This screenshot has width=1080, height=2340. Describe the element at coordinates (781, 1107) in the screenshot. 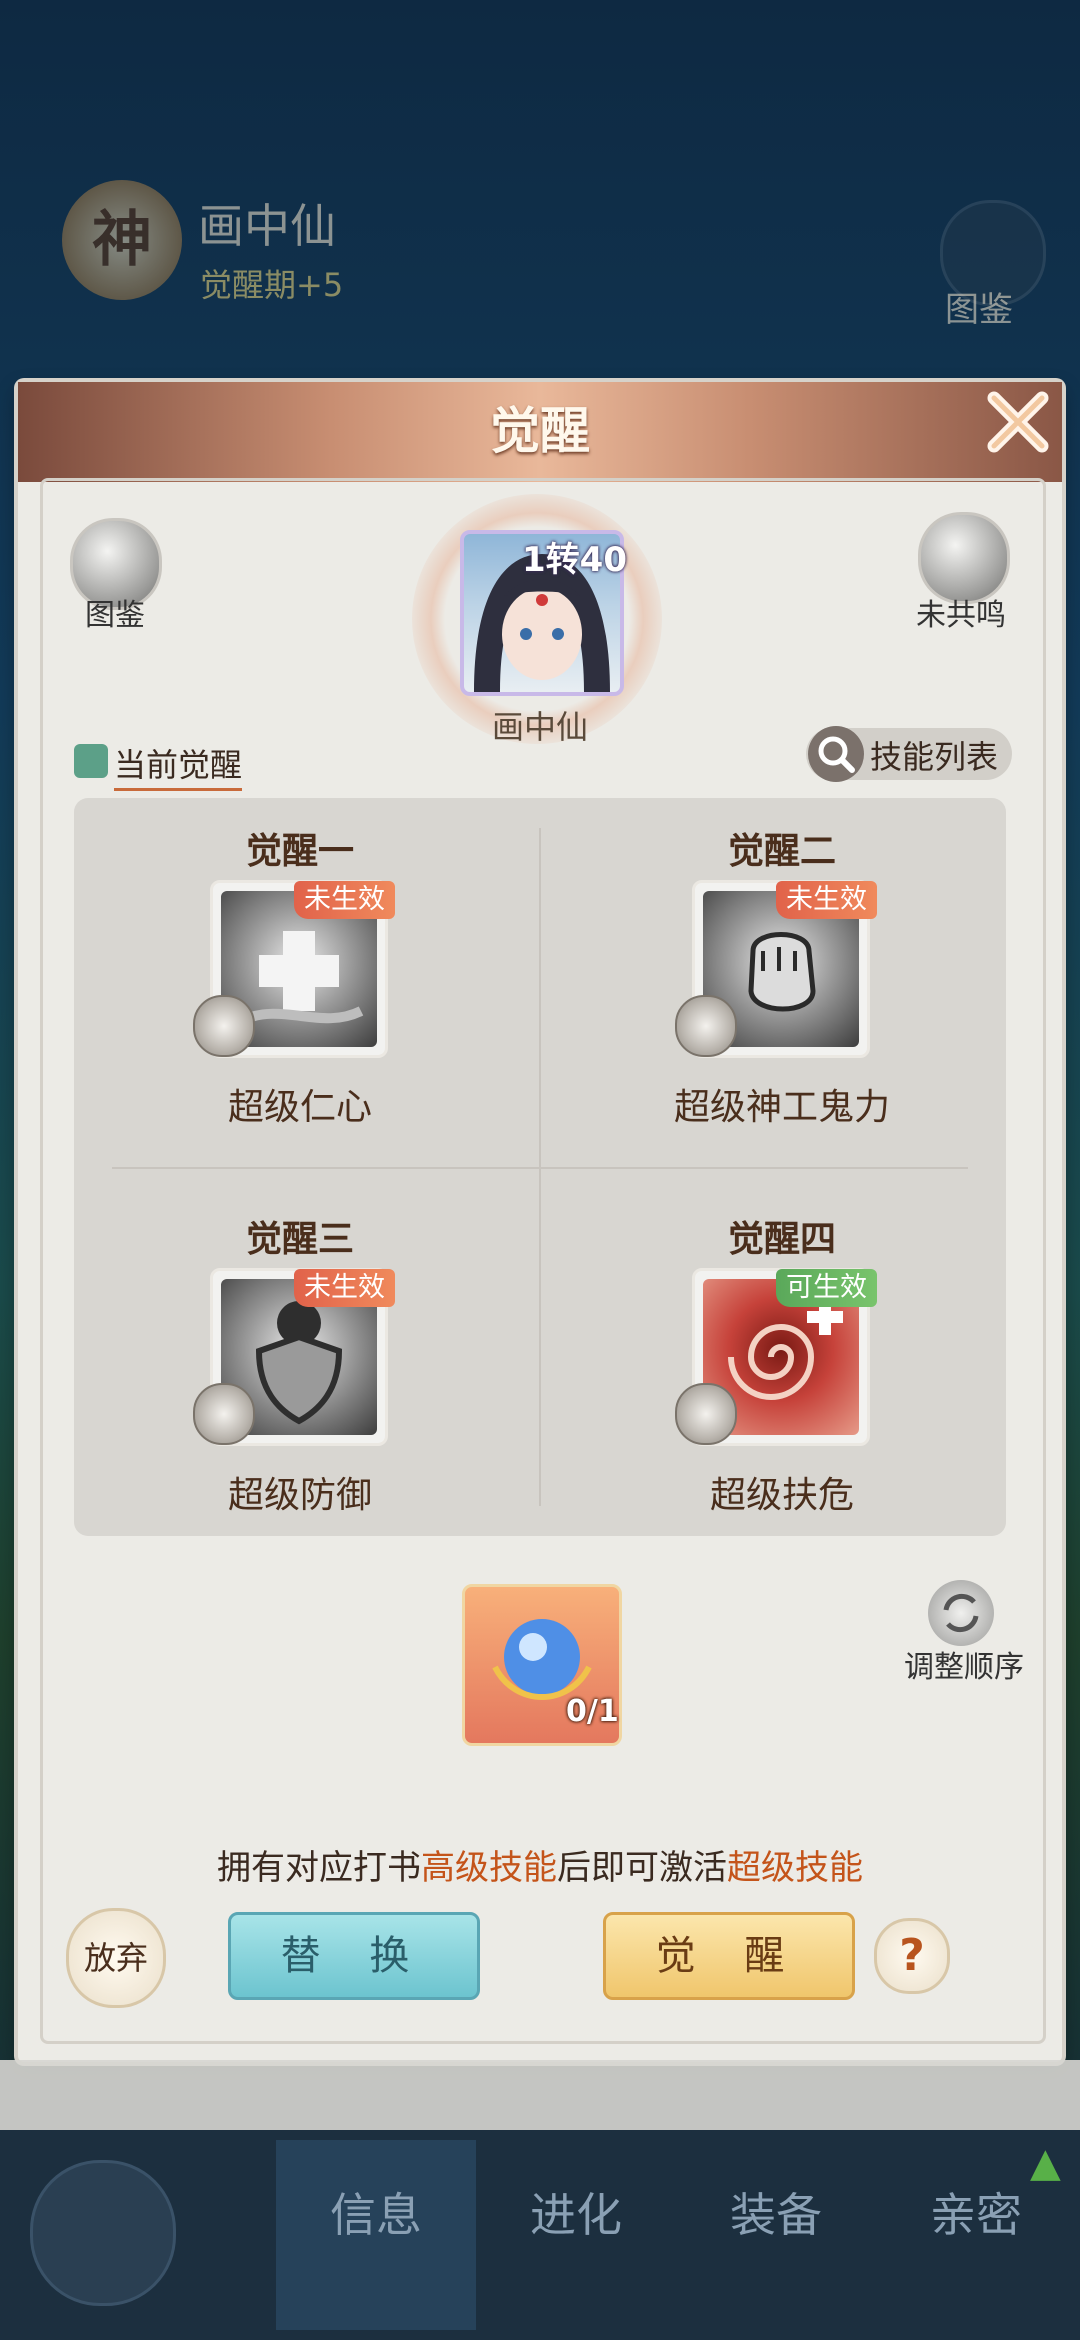

I see `skill-name: 超级神工鬼力` at that location.